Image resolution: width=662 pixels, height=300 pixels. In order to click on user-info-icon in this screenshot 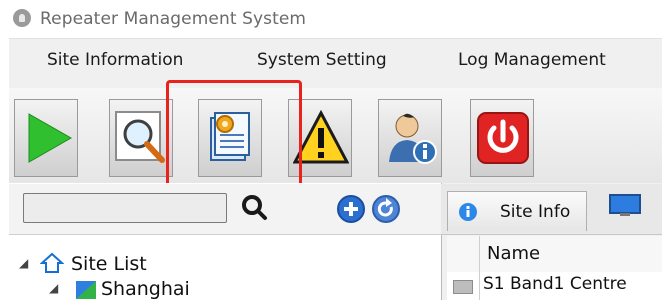, I will do `click(413, 138)`.